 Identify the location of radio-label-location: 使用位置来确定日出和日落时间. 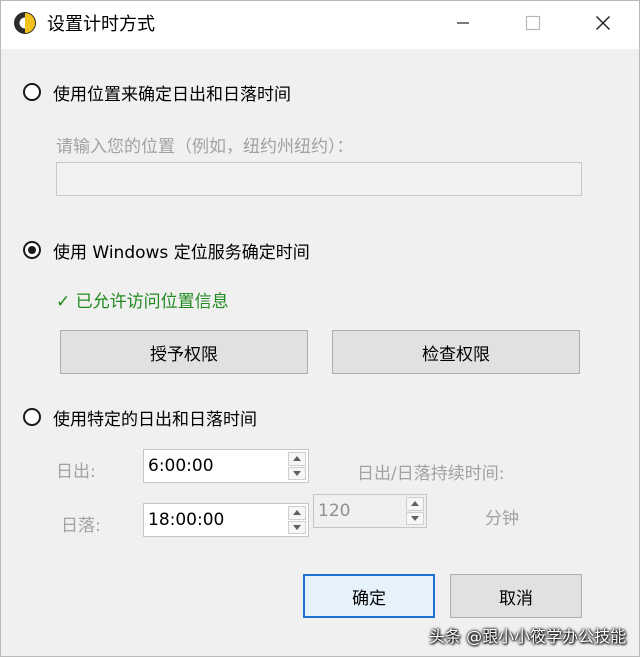
(172, 94).